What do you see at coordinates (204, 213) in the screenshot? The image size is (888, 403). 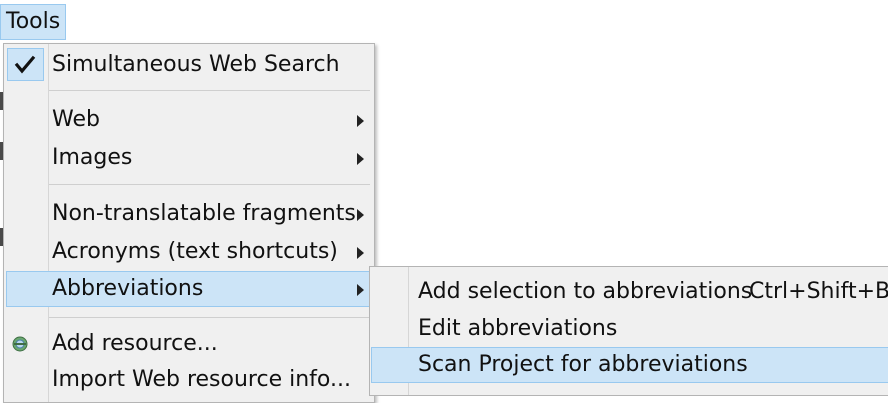 I see `menu-item-label: Non-translatable fragments` at bounding box center [204, 213].